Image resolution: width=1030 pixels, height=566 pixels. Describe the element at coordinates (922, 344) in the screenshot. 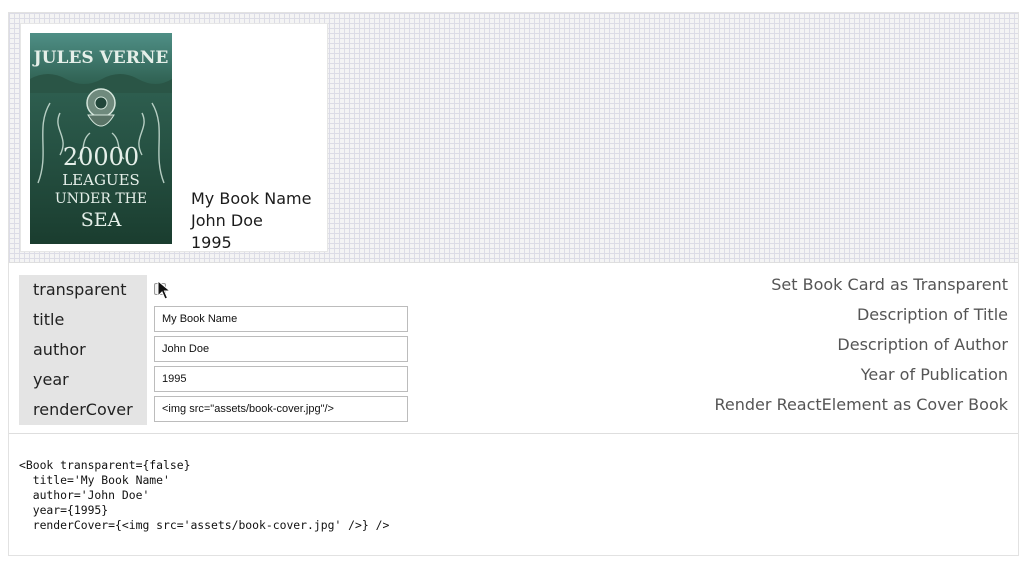

I see `prop-desc-author: Description of Author` at that location.